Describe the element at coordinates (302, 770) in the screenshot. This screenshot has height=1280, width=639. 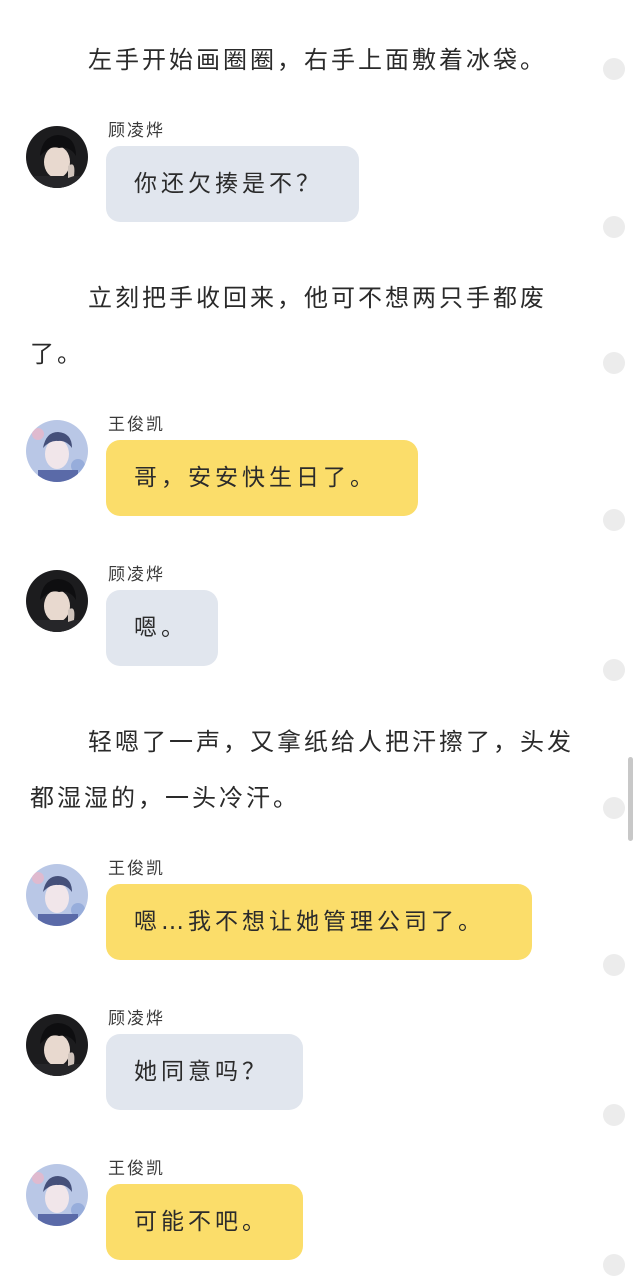
I see `narration-paragraph-3: 轻嗯了一声，又拿纸给人把汗擦了，头发都湿湿的，一头冷汗。` at that location.